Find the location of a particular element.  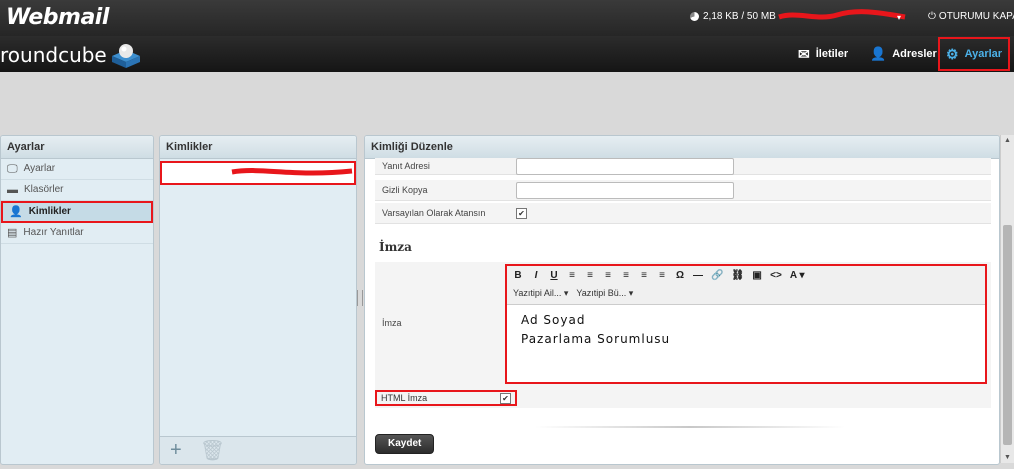

sidebar-item-preferences: 🖵 Ayarlar is located at coordinates (77, 169).